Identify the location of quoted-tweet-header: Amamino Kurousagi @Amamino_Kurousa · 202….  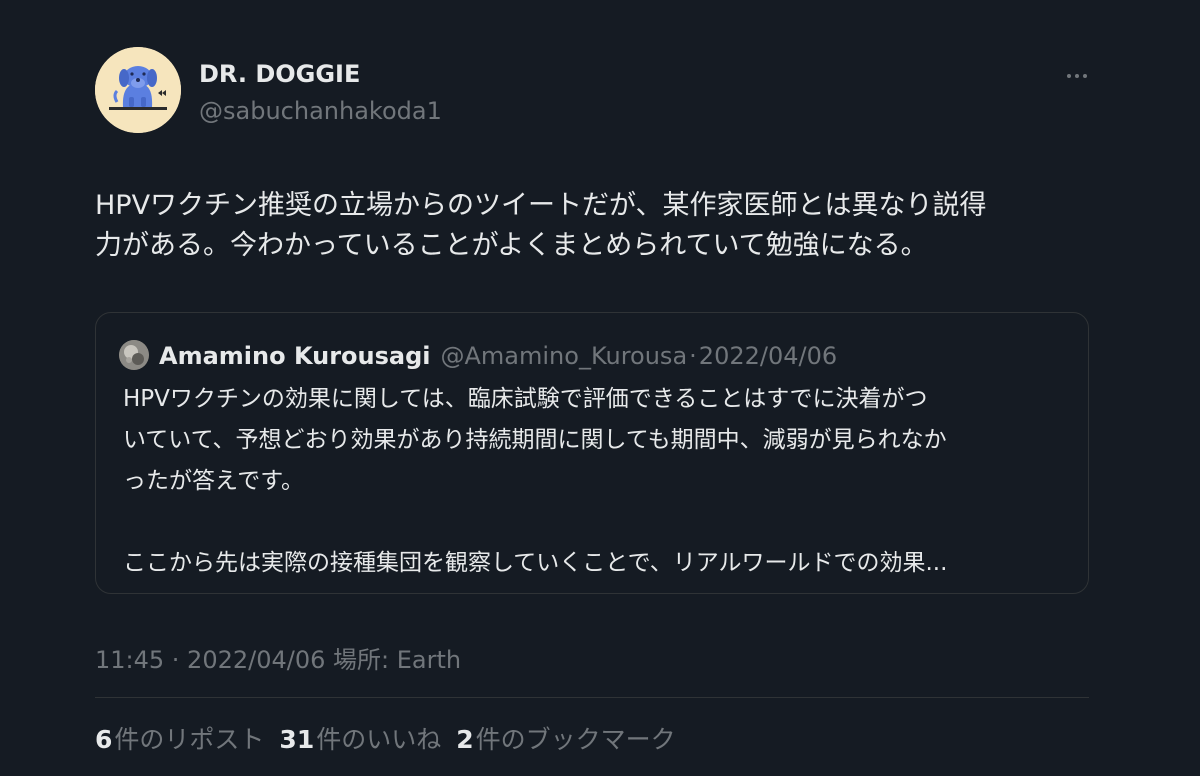
(498, 356).